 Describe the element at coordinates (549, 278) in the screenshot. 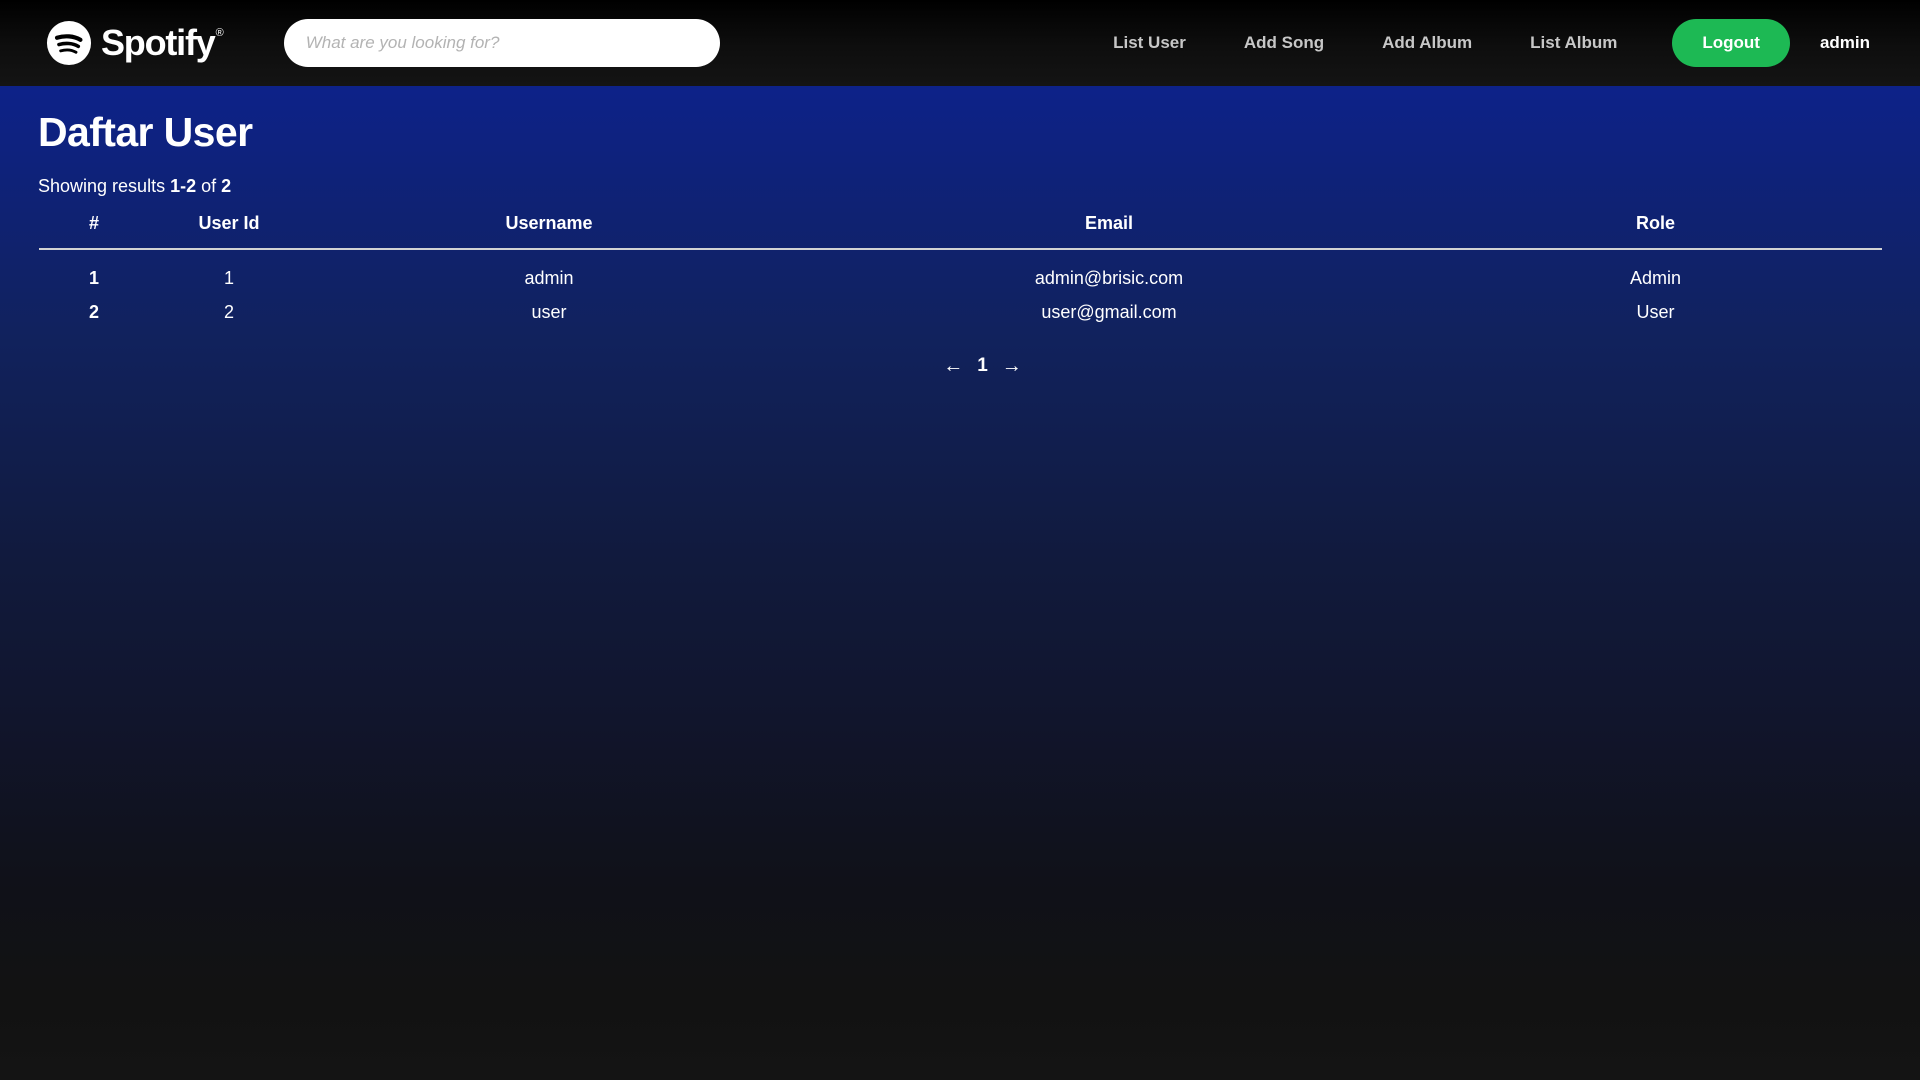

I see `cell-username: admin` at that location.